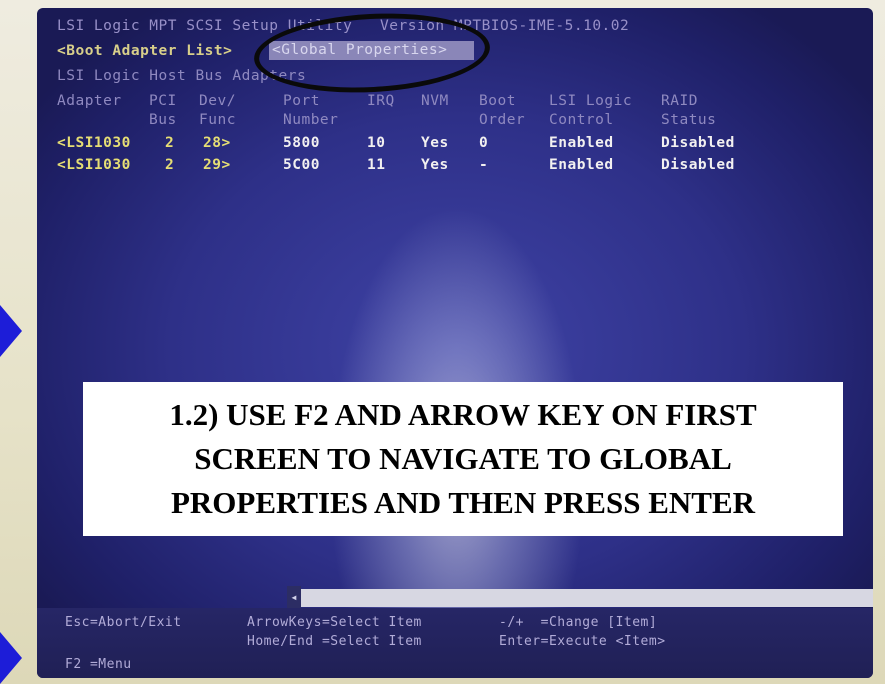 The width and height of the screenshot is (885, 684). Describe the element at coordinates (581, 120) in the screenshot. I see `col-header-control: Control` at that location.